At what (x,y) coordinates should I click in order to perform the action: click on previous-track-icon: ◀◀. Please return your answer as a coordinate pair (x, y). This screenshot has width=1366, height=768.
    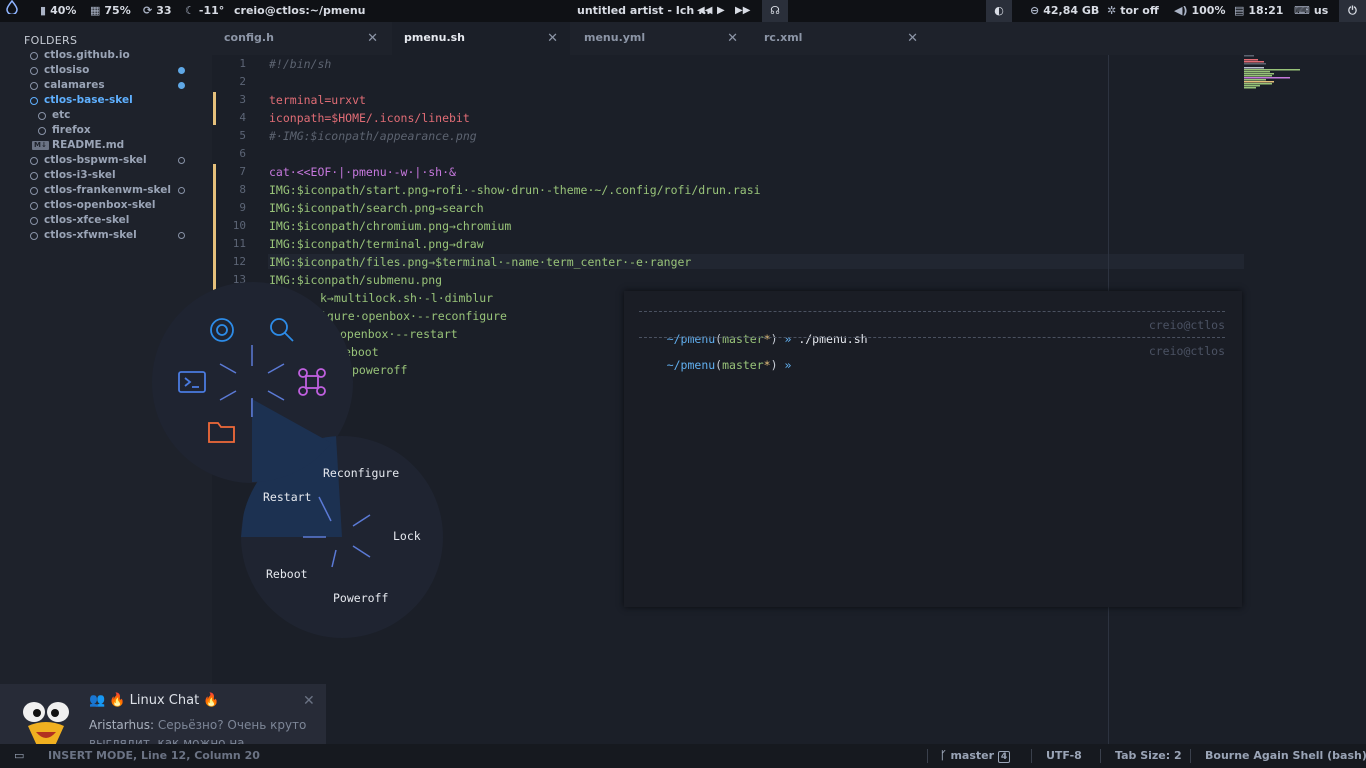
    Looking at the image, I should click on (704, 11).